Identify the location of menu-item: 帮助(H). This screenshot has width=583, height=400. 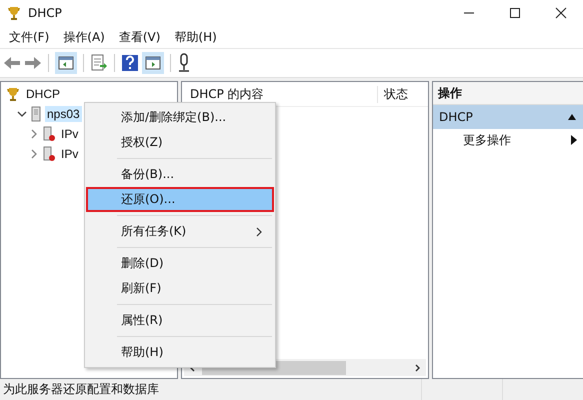
(195, 37).